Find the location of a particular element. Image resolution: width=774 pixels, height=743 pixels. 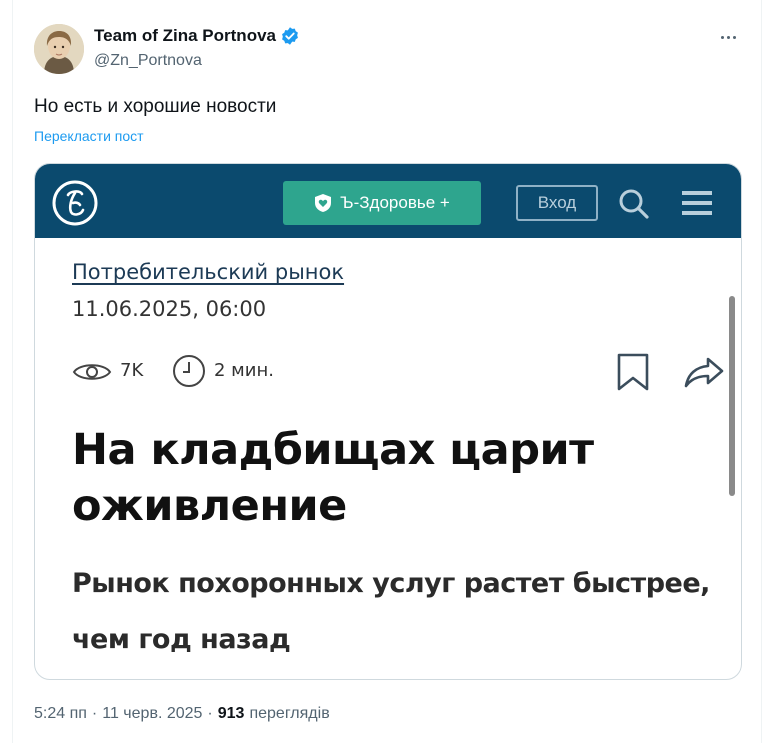

post-time: 5:24 пп is located at coordinates (60, 714).